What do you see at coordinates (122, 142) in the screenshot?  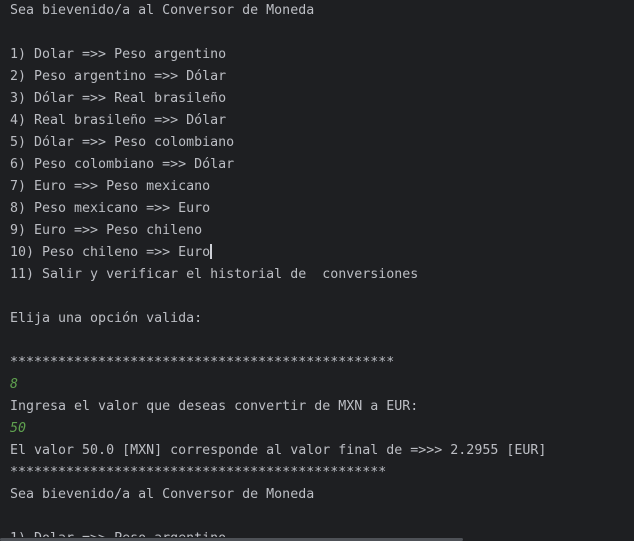 I see `console-line-text: 5) Dólar =>> Peso colombiano` at bounding box center [122, 142].